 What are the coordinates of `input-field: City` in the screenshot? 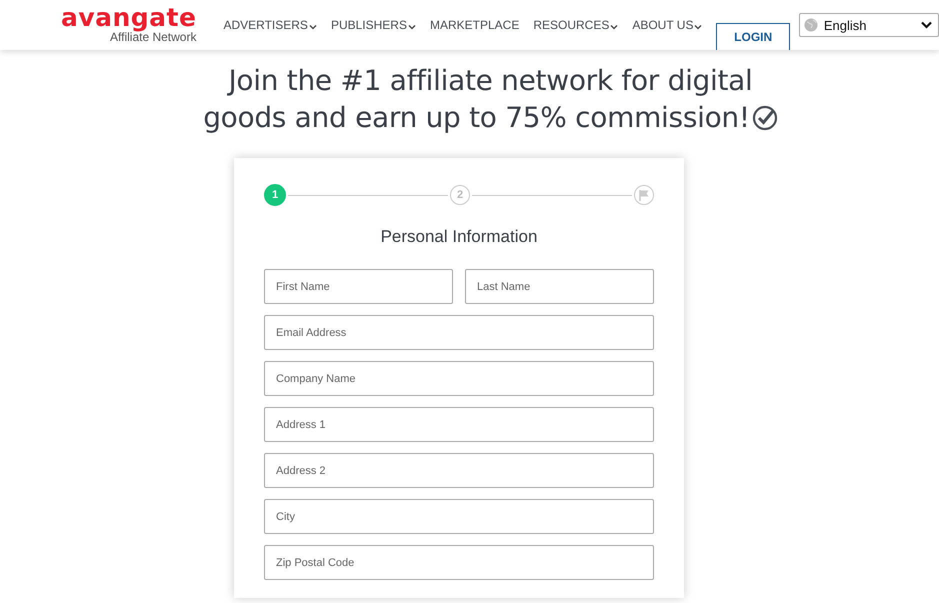 It's located at (459, 516).